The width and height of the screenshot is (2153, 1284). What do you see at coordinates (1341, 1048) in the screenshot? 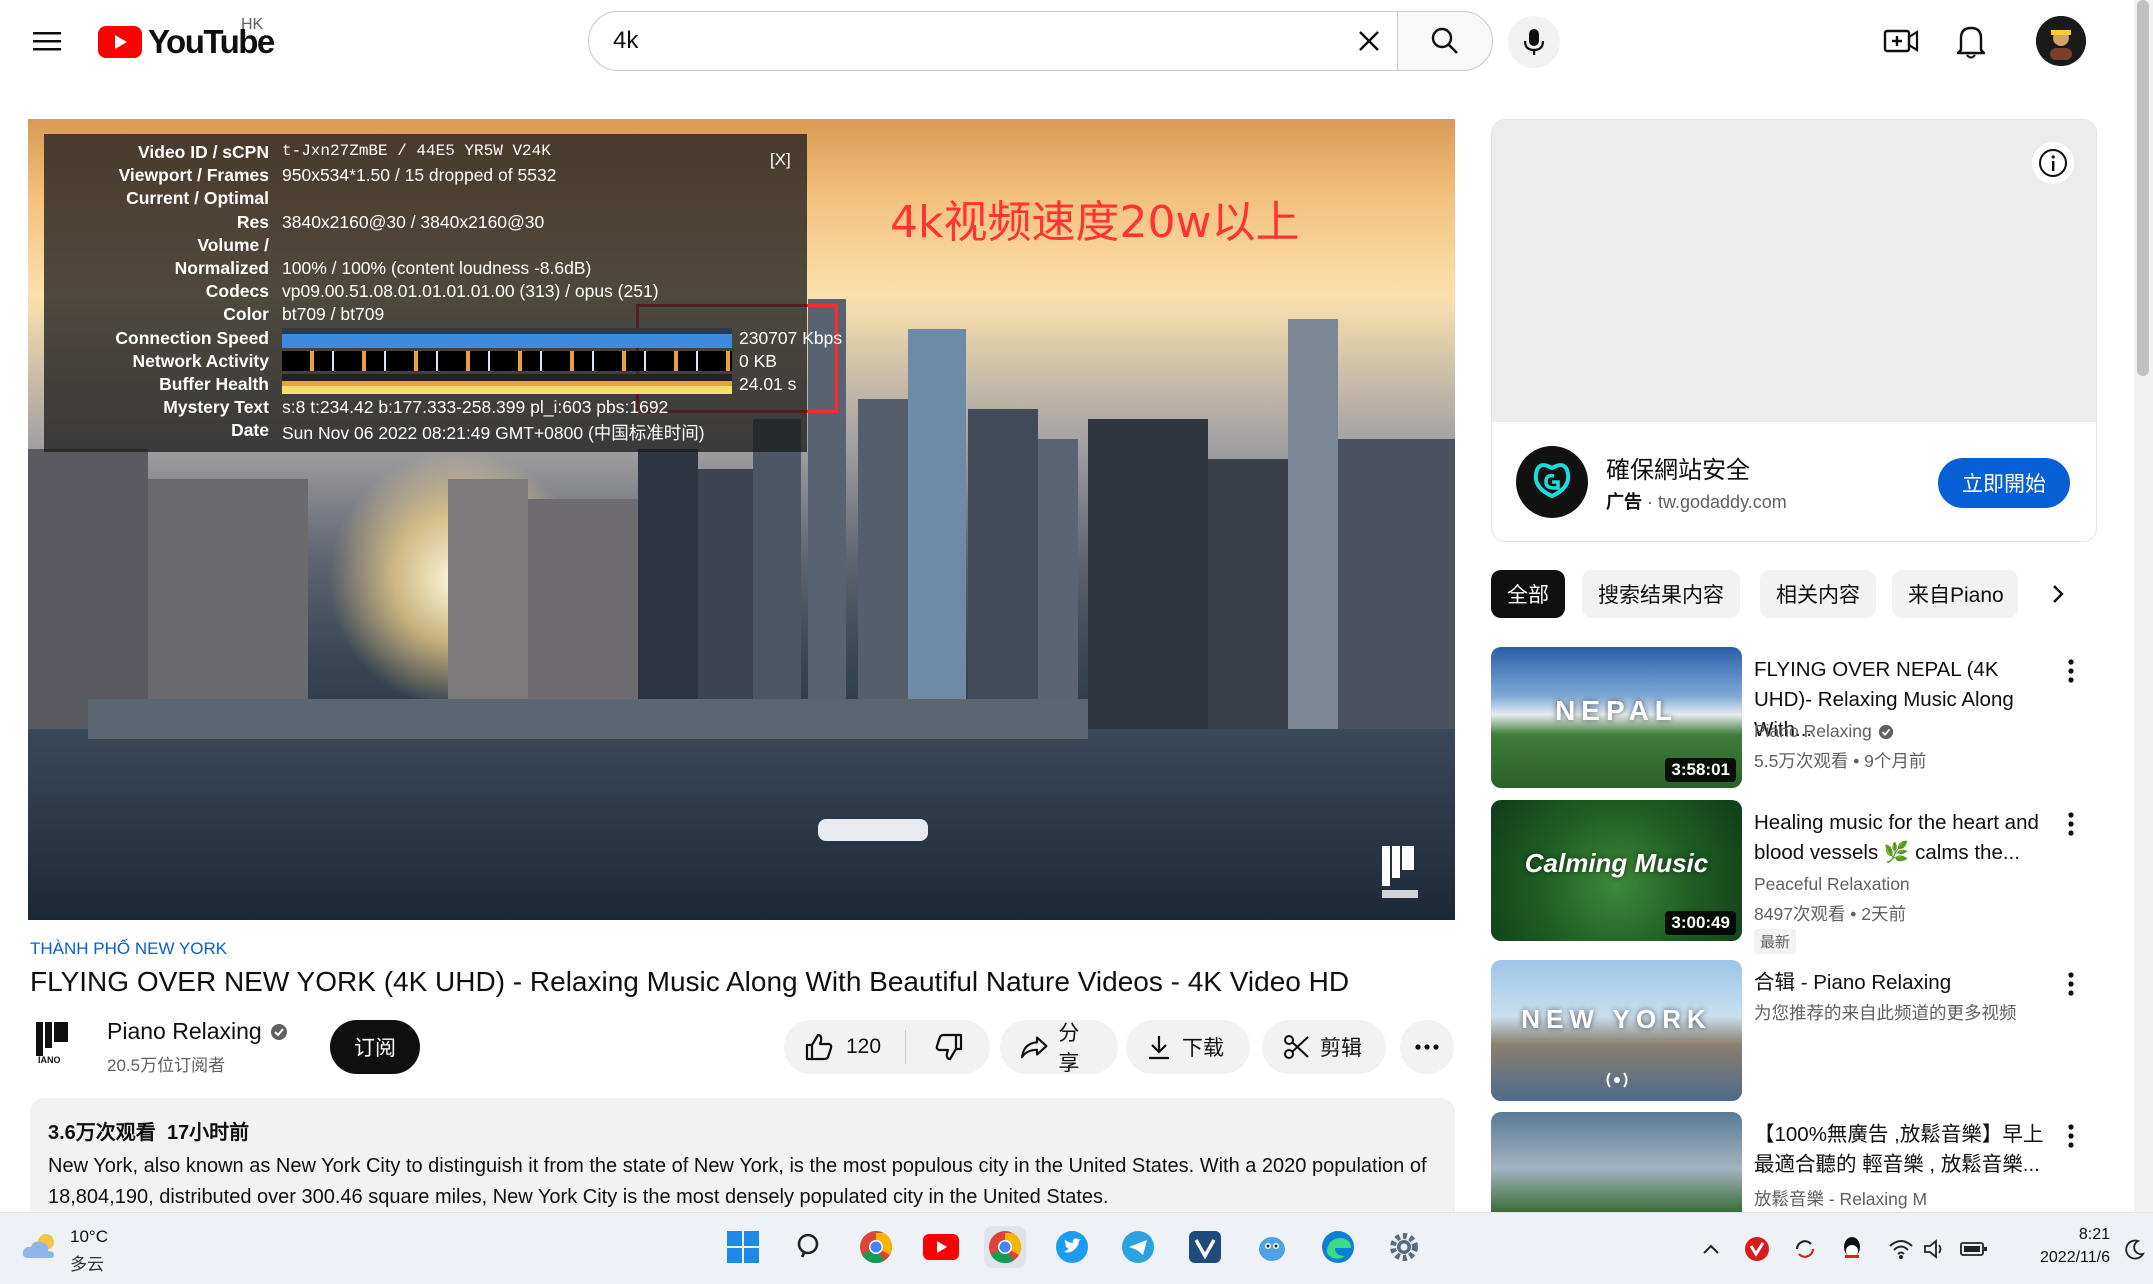
I see `clip-label: 剪辑` at bounding box center [1341, 1048].